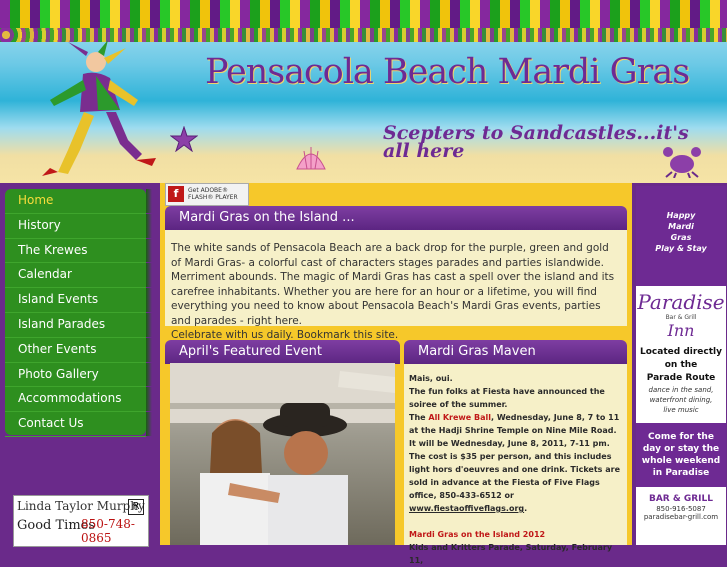 The width and height of the screenshot is (727, 567). I want to click on featured-event-photo, so click(282, 454).